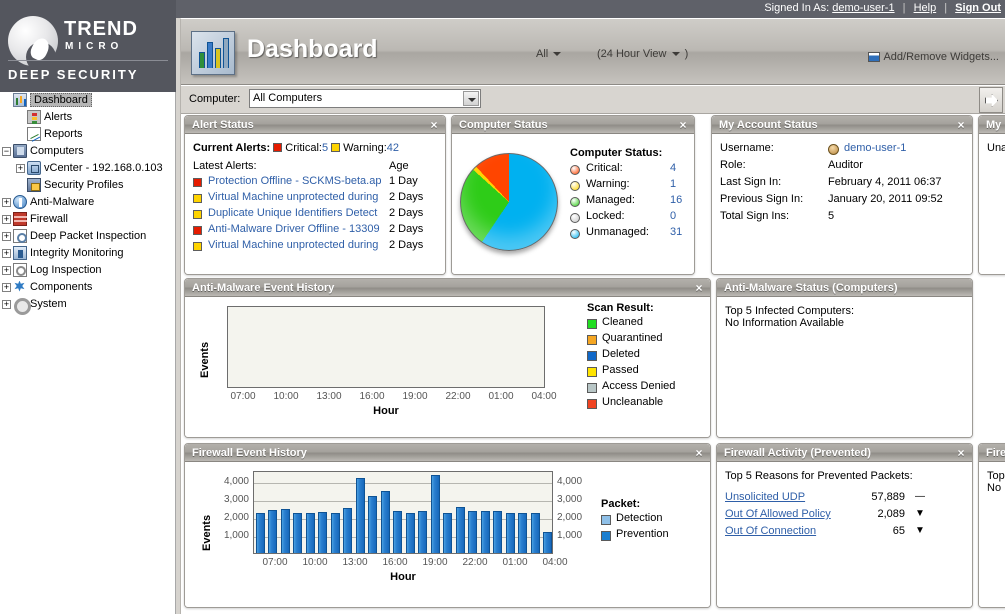 Image resolution: width=1005 pixels, height=614 pixels. What do you see at coordinates (573, 125) in the screenshot?
I see `computer-status-widget-header: Computer Status ×` at bounding box center [573, 125].